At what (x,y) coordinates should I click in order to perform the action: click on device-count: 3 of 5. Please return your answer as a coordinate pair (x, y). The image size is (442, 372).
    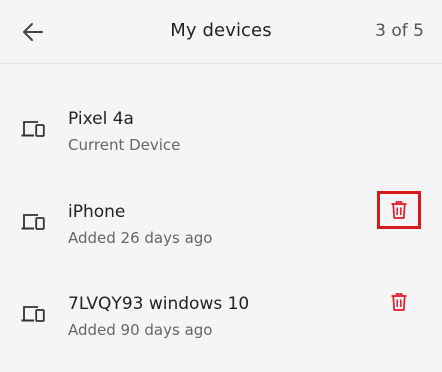
    Looking at the image, I should click on (399, 31).